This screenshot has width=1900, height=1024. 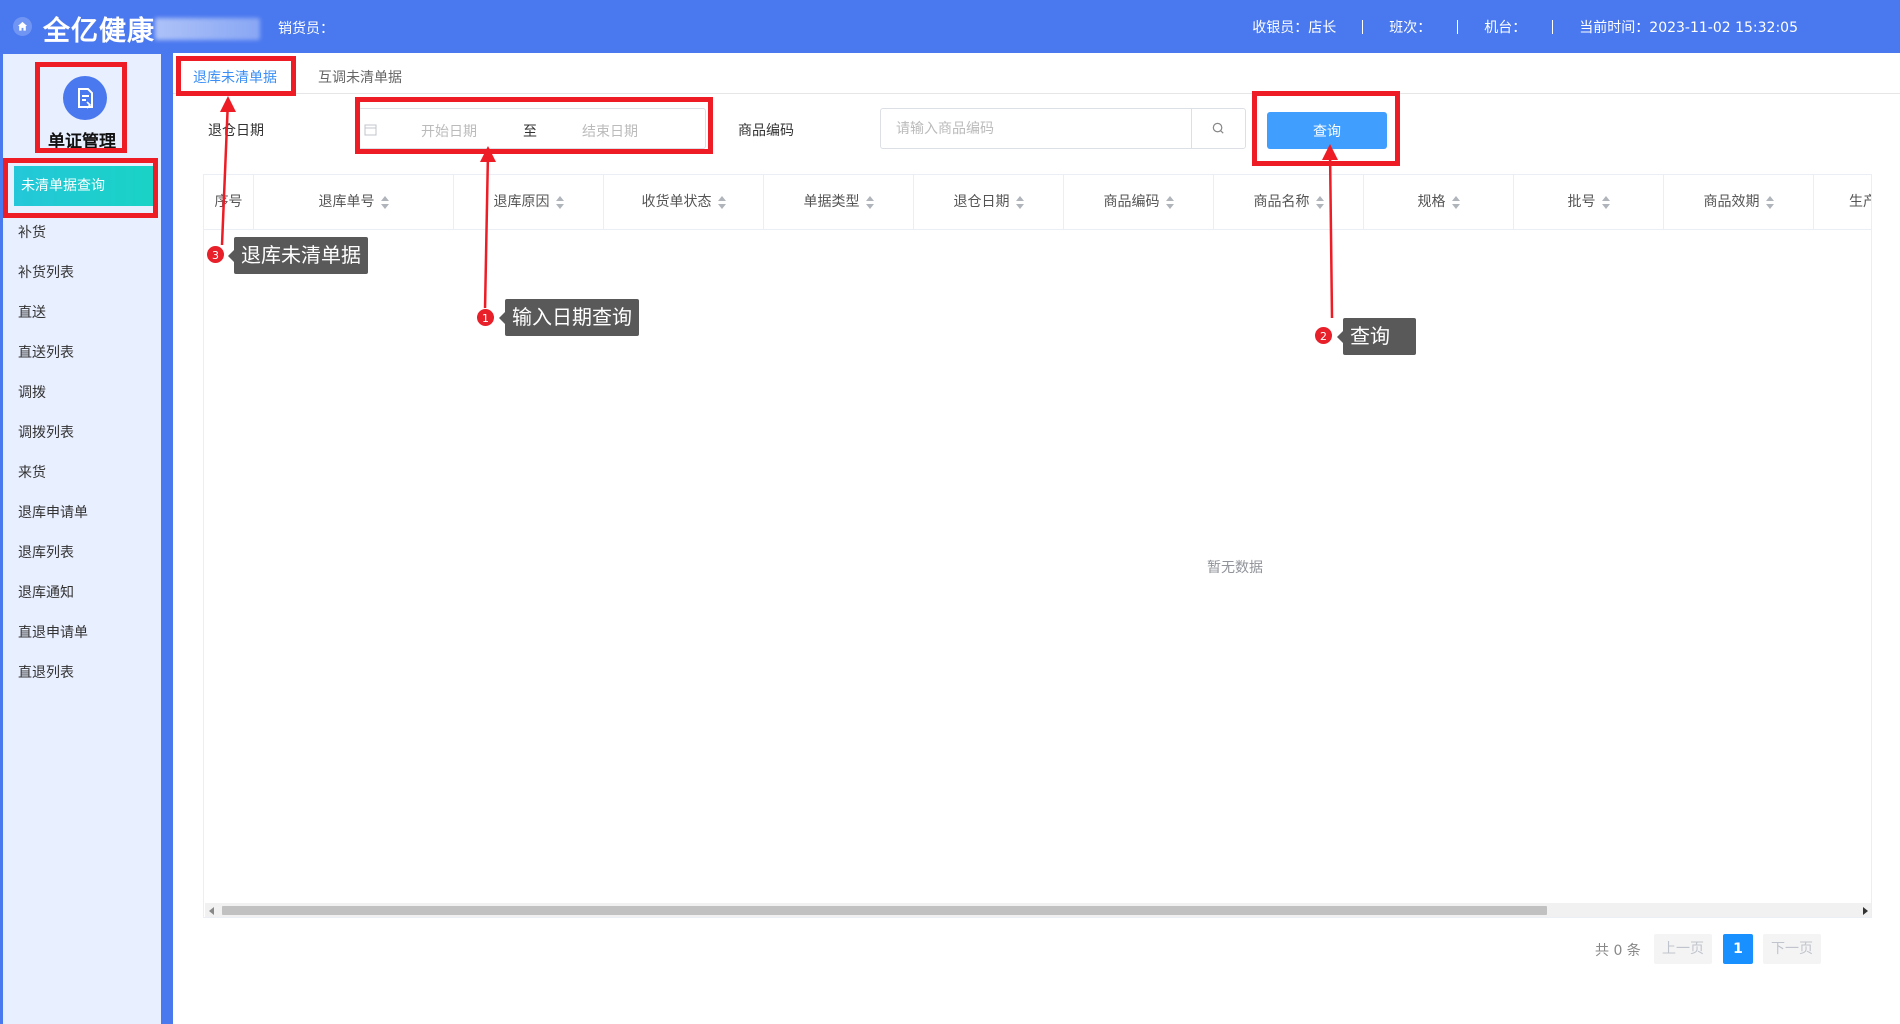 I want to click on highlight-box-menu, so click(x=80, y=188).